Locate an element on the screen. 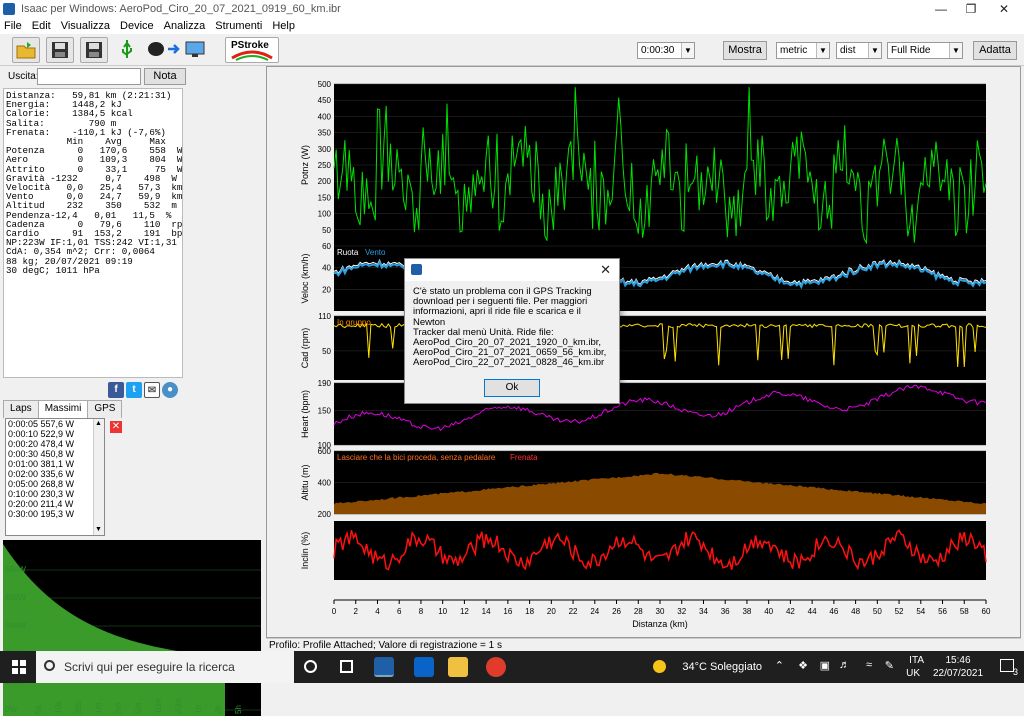 This screenshot has width=1024, height=716. facebook-icon: f is located at coordinates (116, 390).